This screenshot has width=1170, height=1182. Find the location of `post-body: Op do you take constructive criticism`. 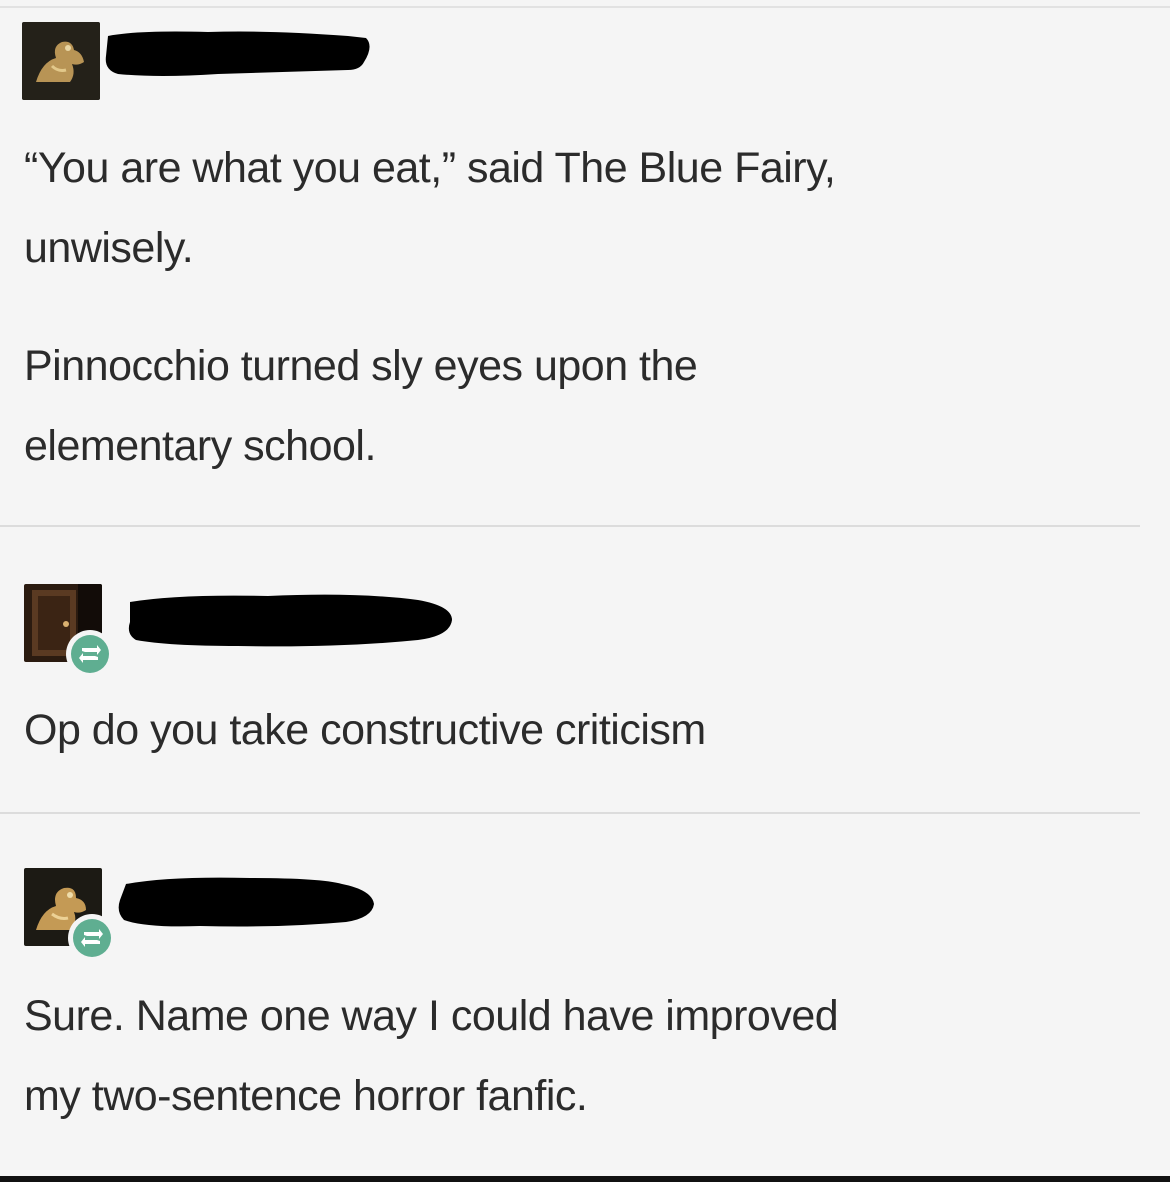

post-body: Op do you take constructive criticism is located at coordinates (554, 730).